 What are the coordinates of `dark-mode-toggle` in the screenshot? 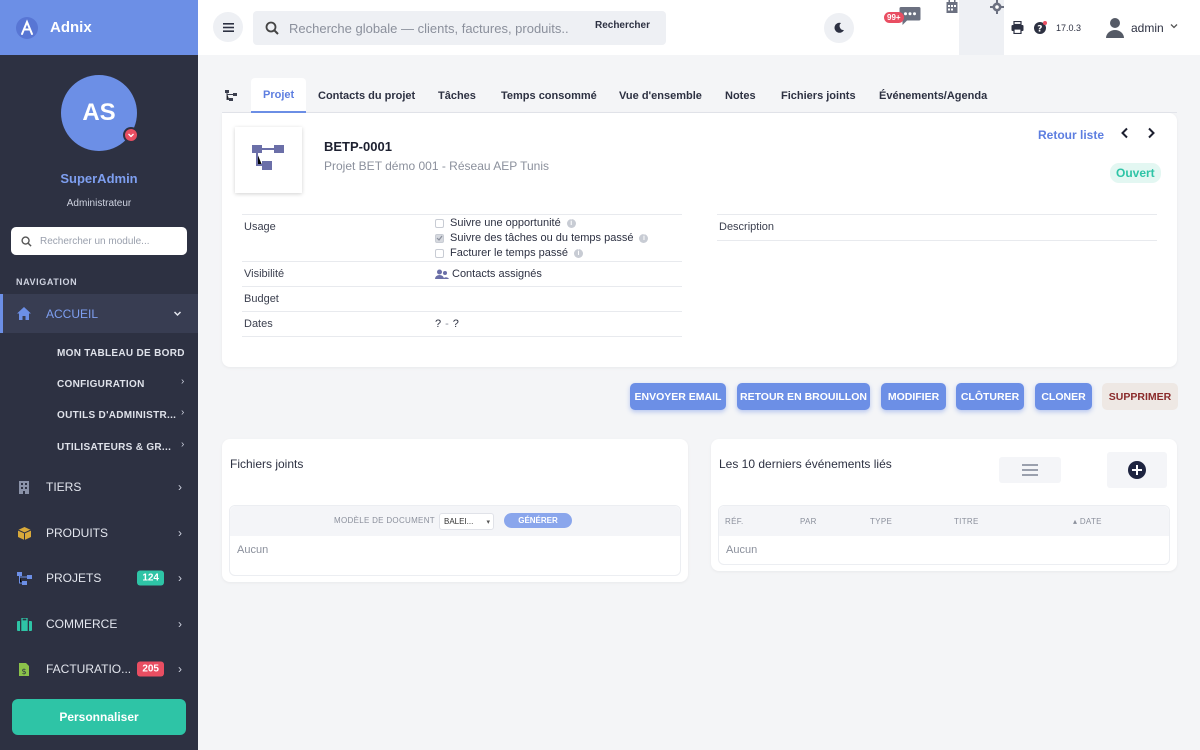 It's located at (839, 28).